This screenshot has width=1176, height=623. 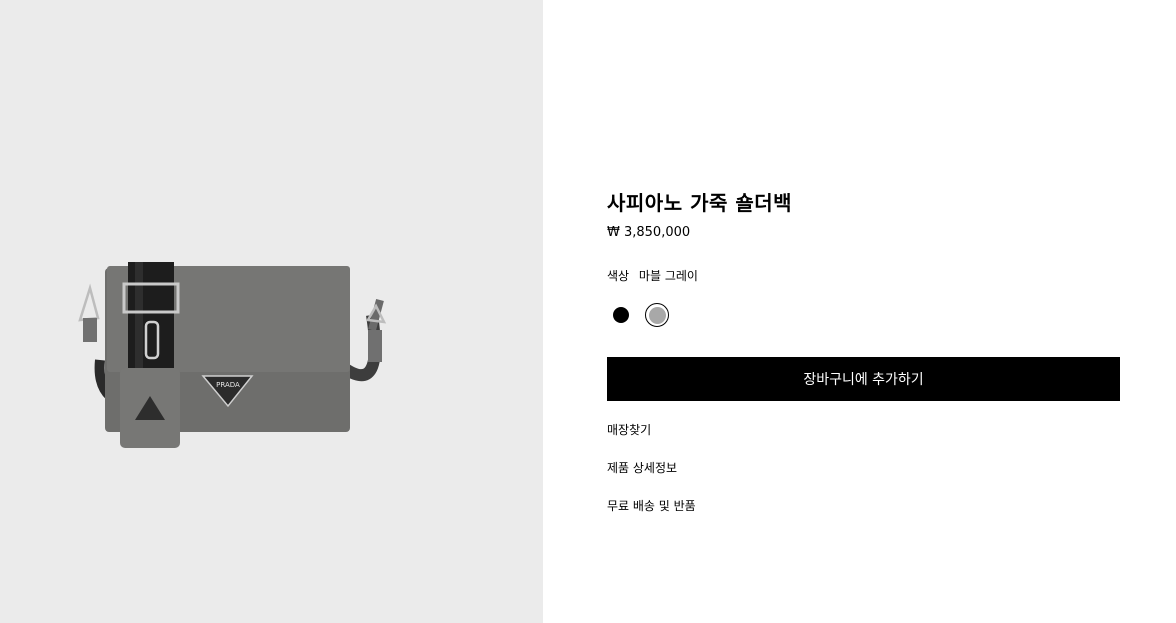 I want to click on swatch-marble-grey-dot, so click(x=657, y=315).